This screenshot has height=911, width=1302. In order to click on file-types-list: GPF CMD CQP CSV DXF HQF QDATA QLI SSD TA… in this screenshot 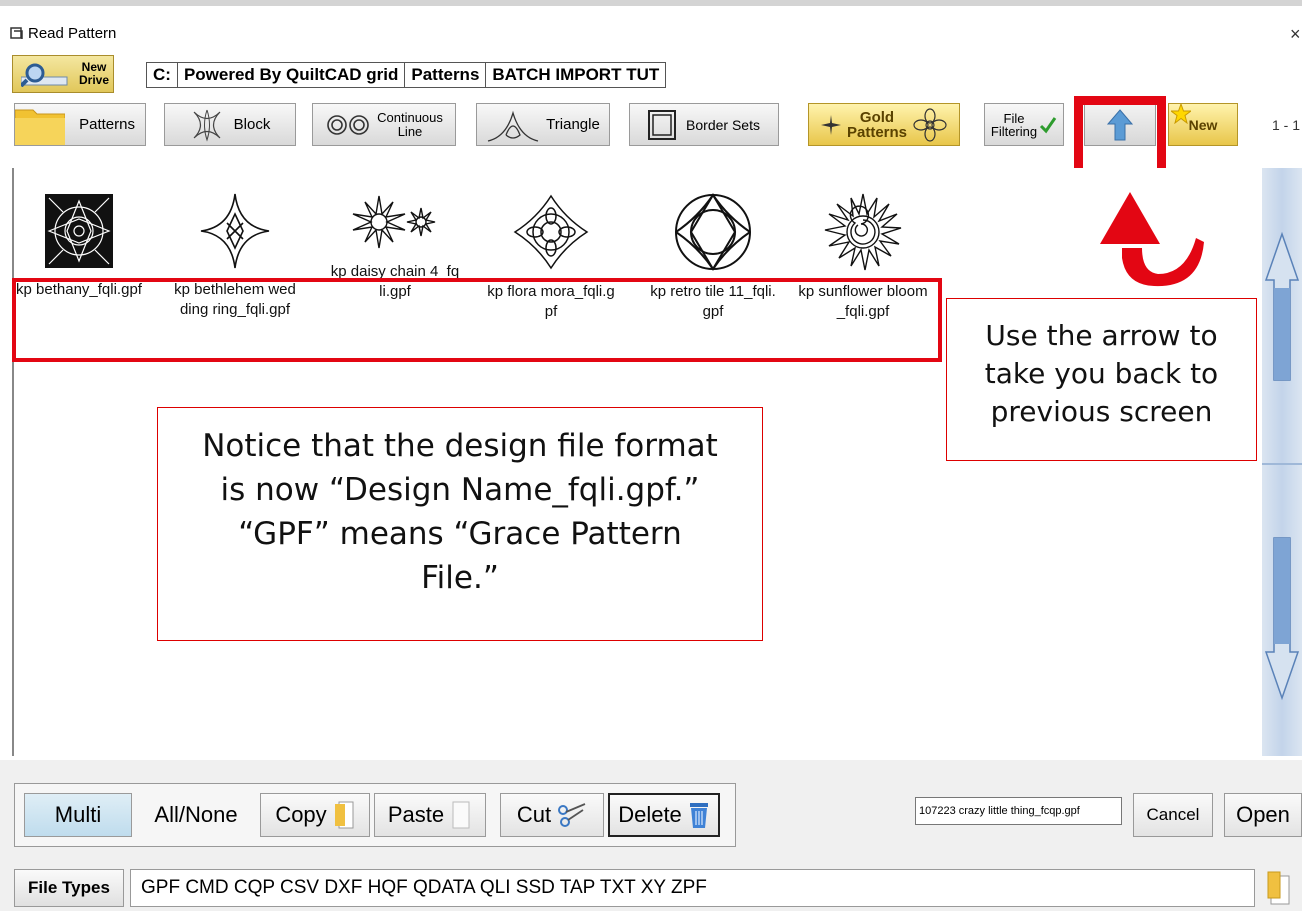, I will do `click(692, 888)`.